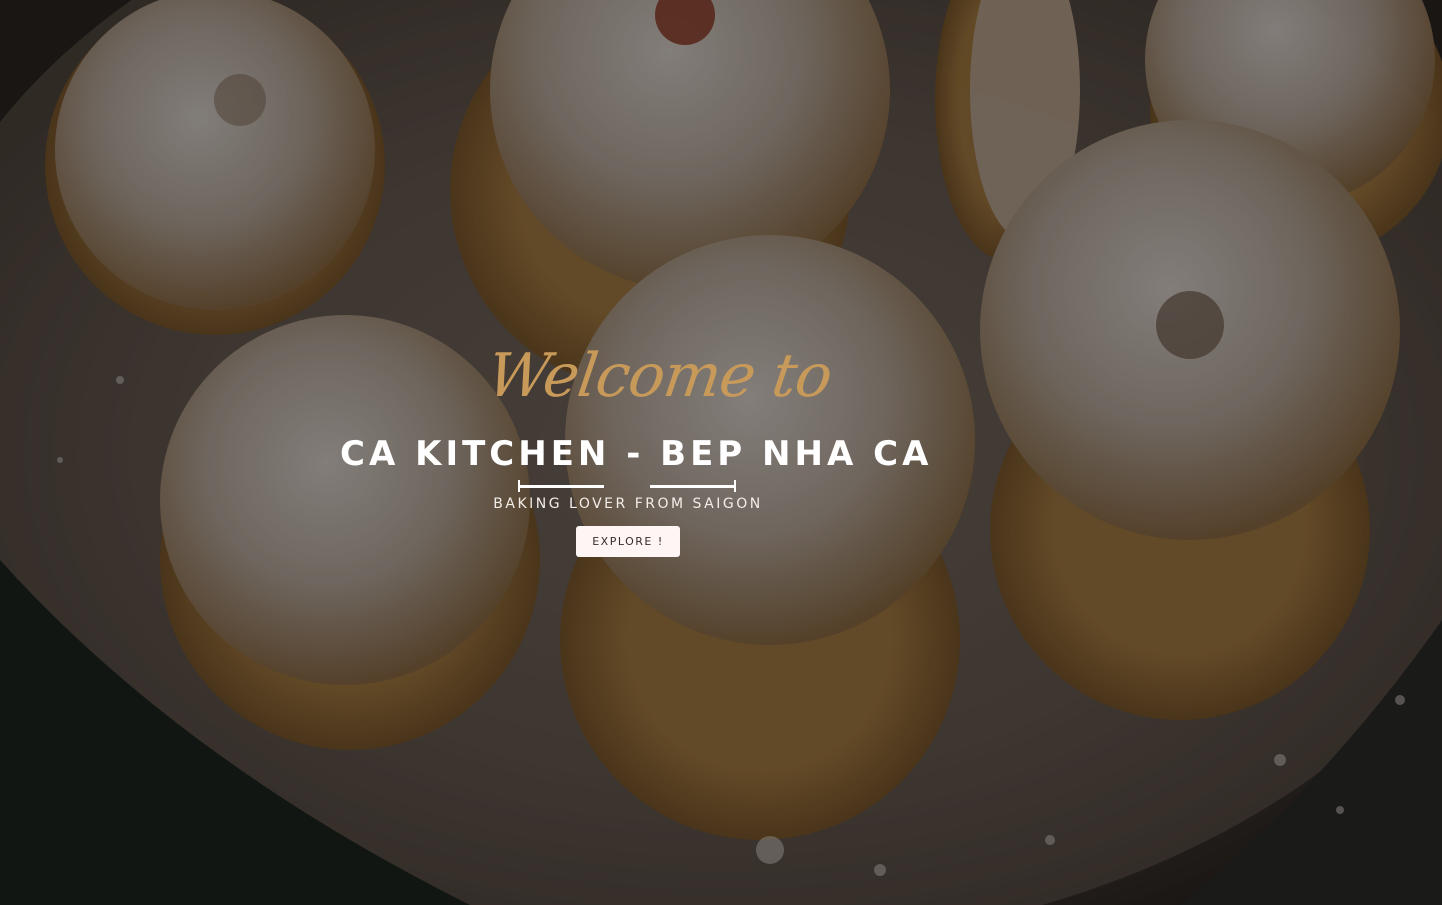 This screenshot has height=905, width=1442. What do you see at coordinates (693, 486) in the screenshot?
I see `title-divider-right` at bounding box center [693, 486].